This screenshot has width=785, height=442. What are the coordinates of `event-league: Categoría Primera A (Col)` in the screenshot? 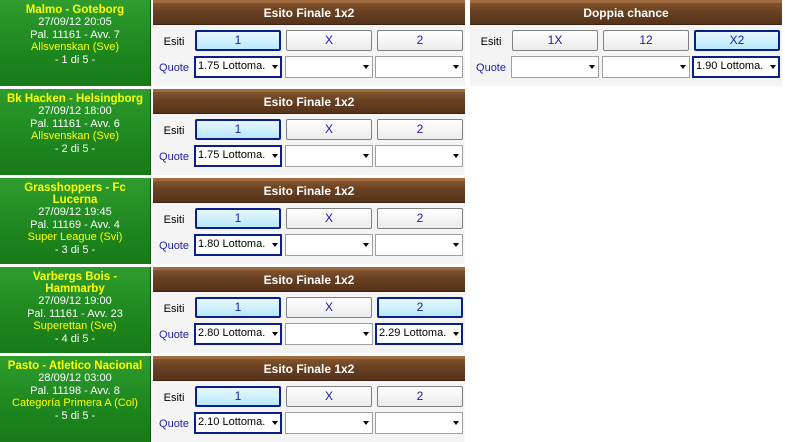 It's located at (75, 403).